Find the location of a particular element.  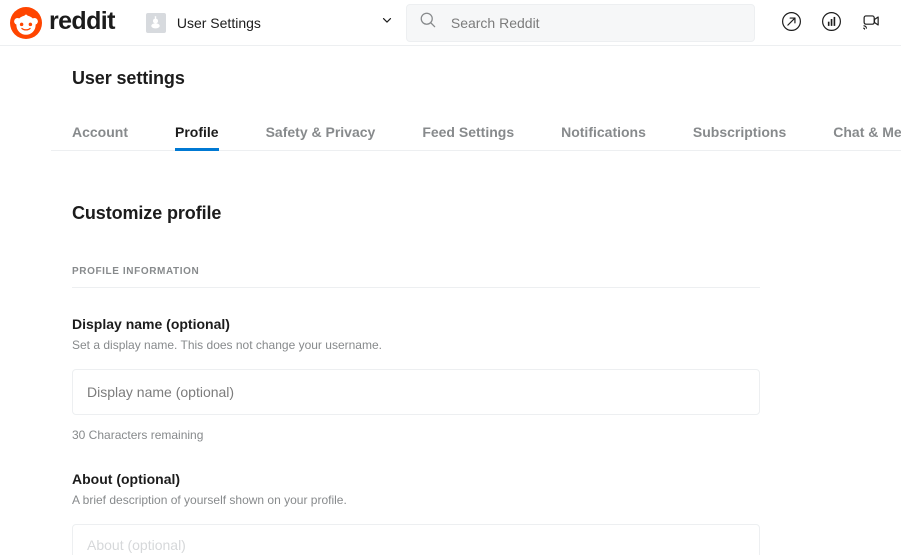

display-name-label: Display name (optional) is located at coordinates (151, 324).